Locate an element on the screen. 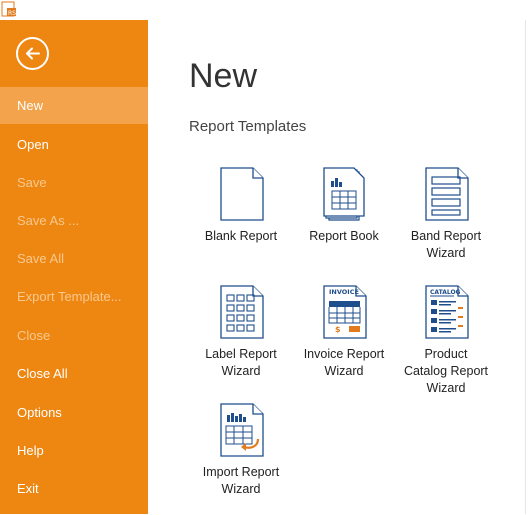 Image resolution: width=531 pixels, height=515 pixels. import-report-icon is located at coordinates (242, 430).